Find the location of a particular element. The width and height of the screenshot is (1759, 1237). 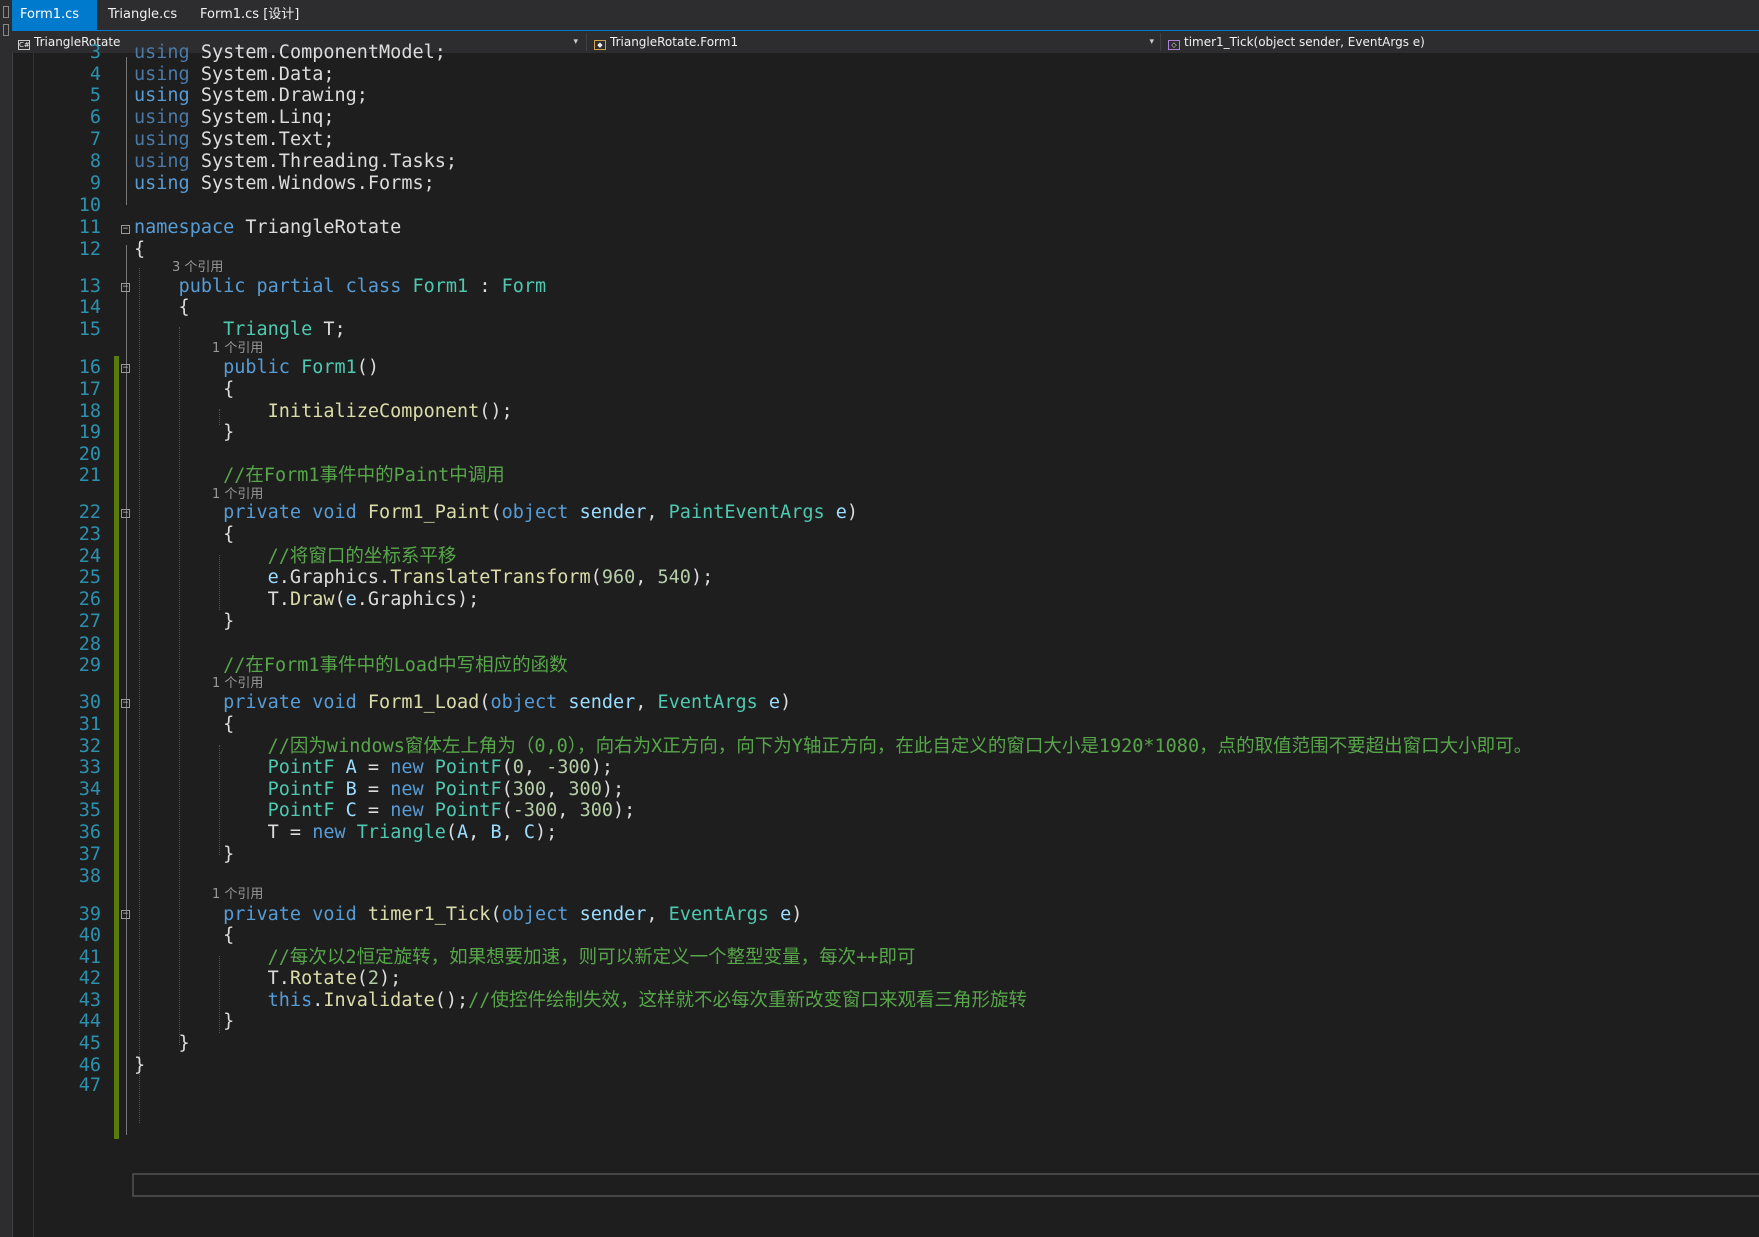

code-token: 2 is located at coordinates (373, 978).